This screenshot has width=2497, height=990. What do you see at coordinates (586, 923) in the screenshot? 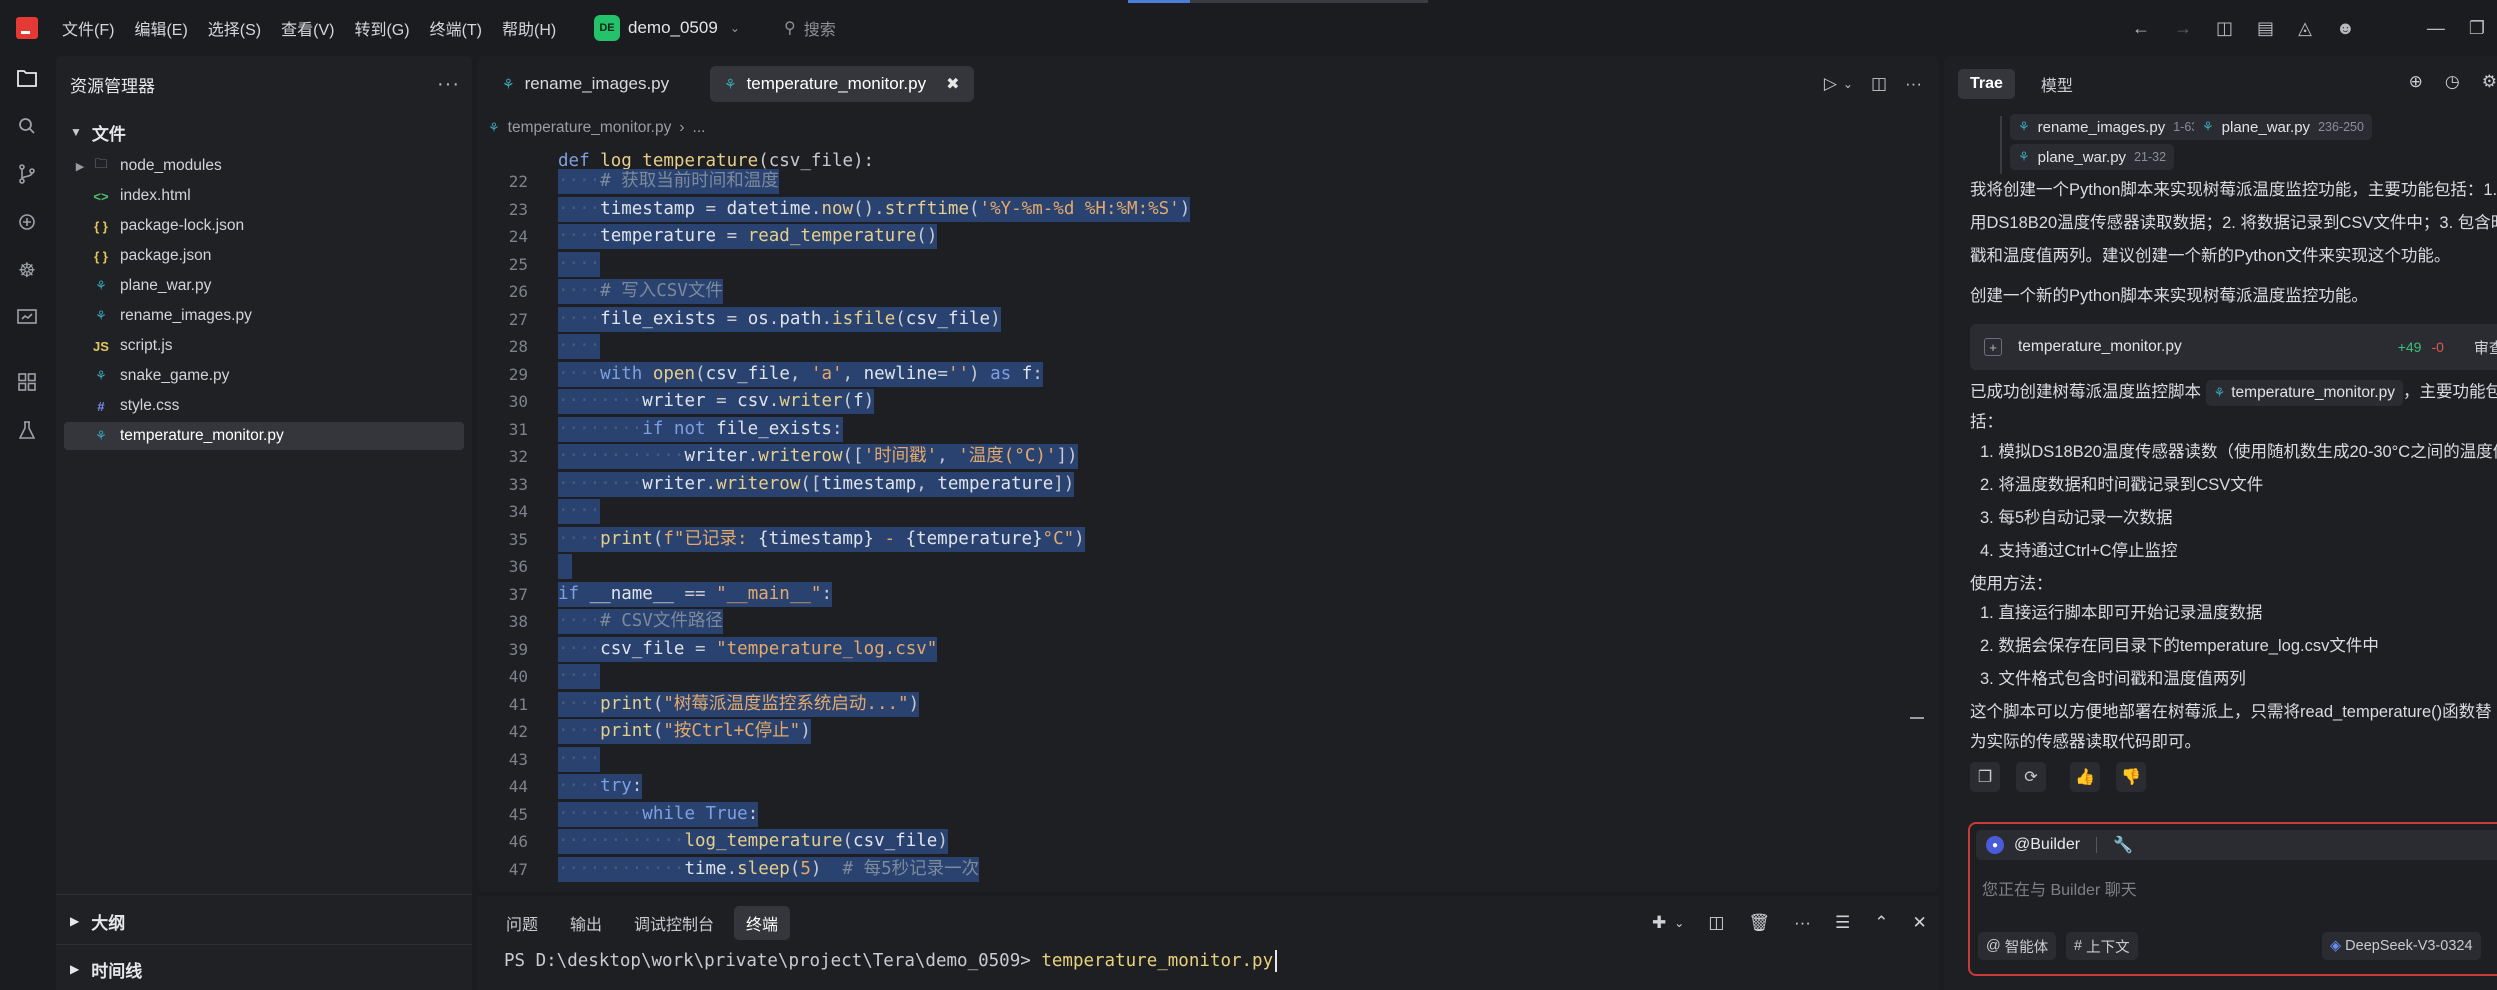
I see `tab-output: 输出` at bounding box center [586, 923].